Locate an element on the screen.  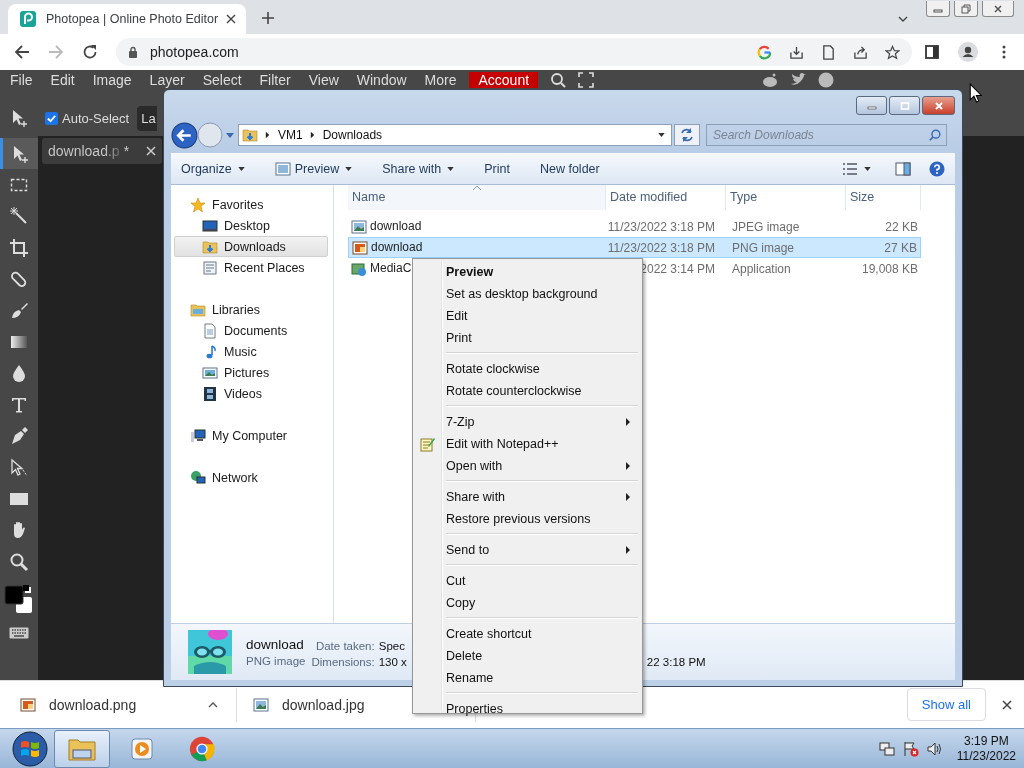
table-cell-text: JPEG image is located at coordinates (766, 227).